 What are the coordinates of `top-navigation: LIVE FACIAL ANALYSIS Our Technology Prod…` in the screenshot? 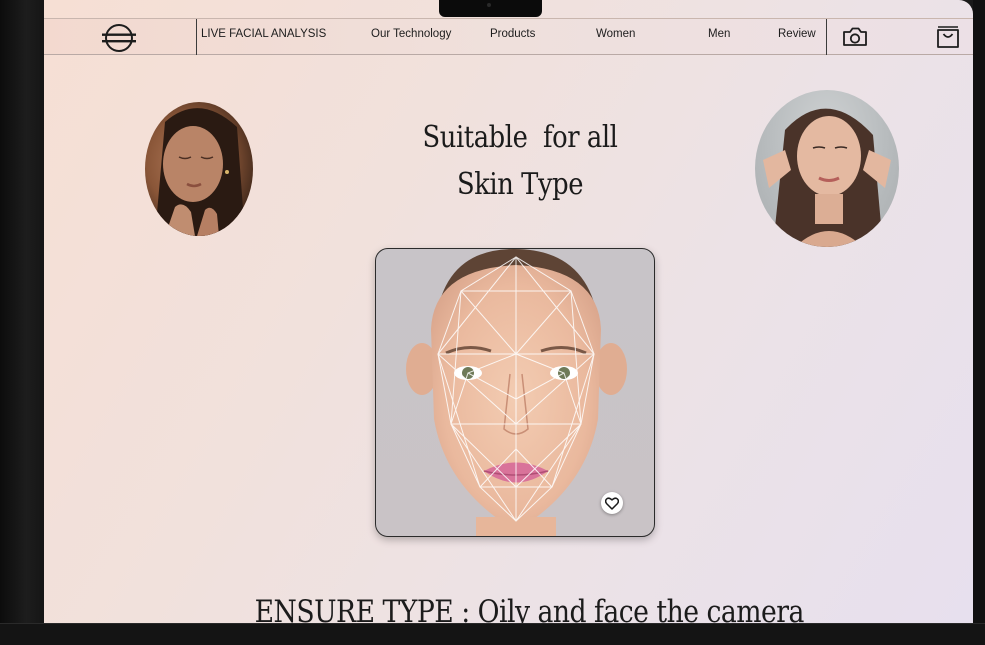 It's located at (508, 36).